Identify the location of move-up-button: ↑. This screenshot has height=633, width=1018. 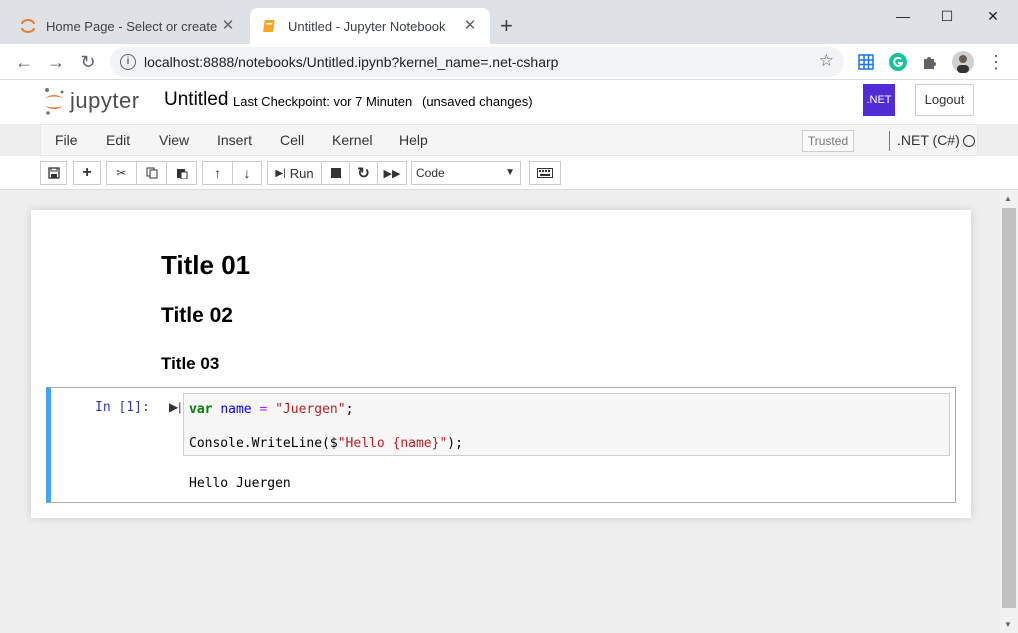
(217, 173).